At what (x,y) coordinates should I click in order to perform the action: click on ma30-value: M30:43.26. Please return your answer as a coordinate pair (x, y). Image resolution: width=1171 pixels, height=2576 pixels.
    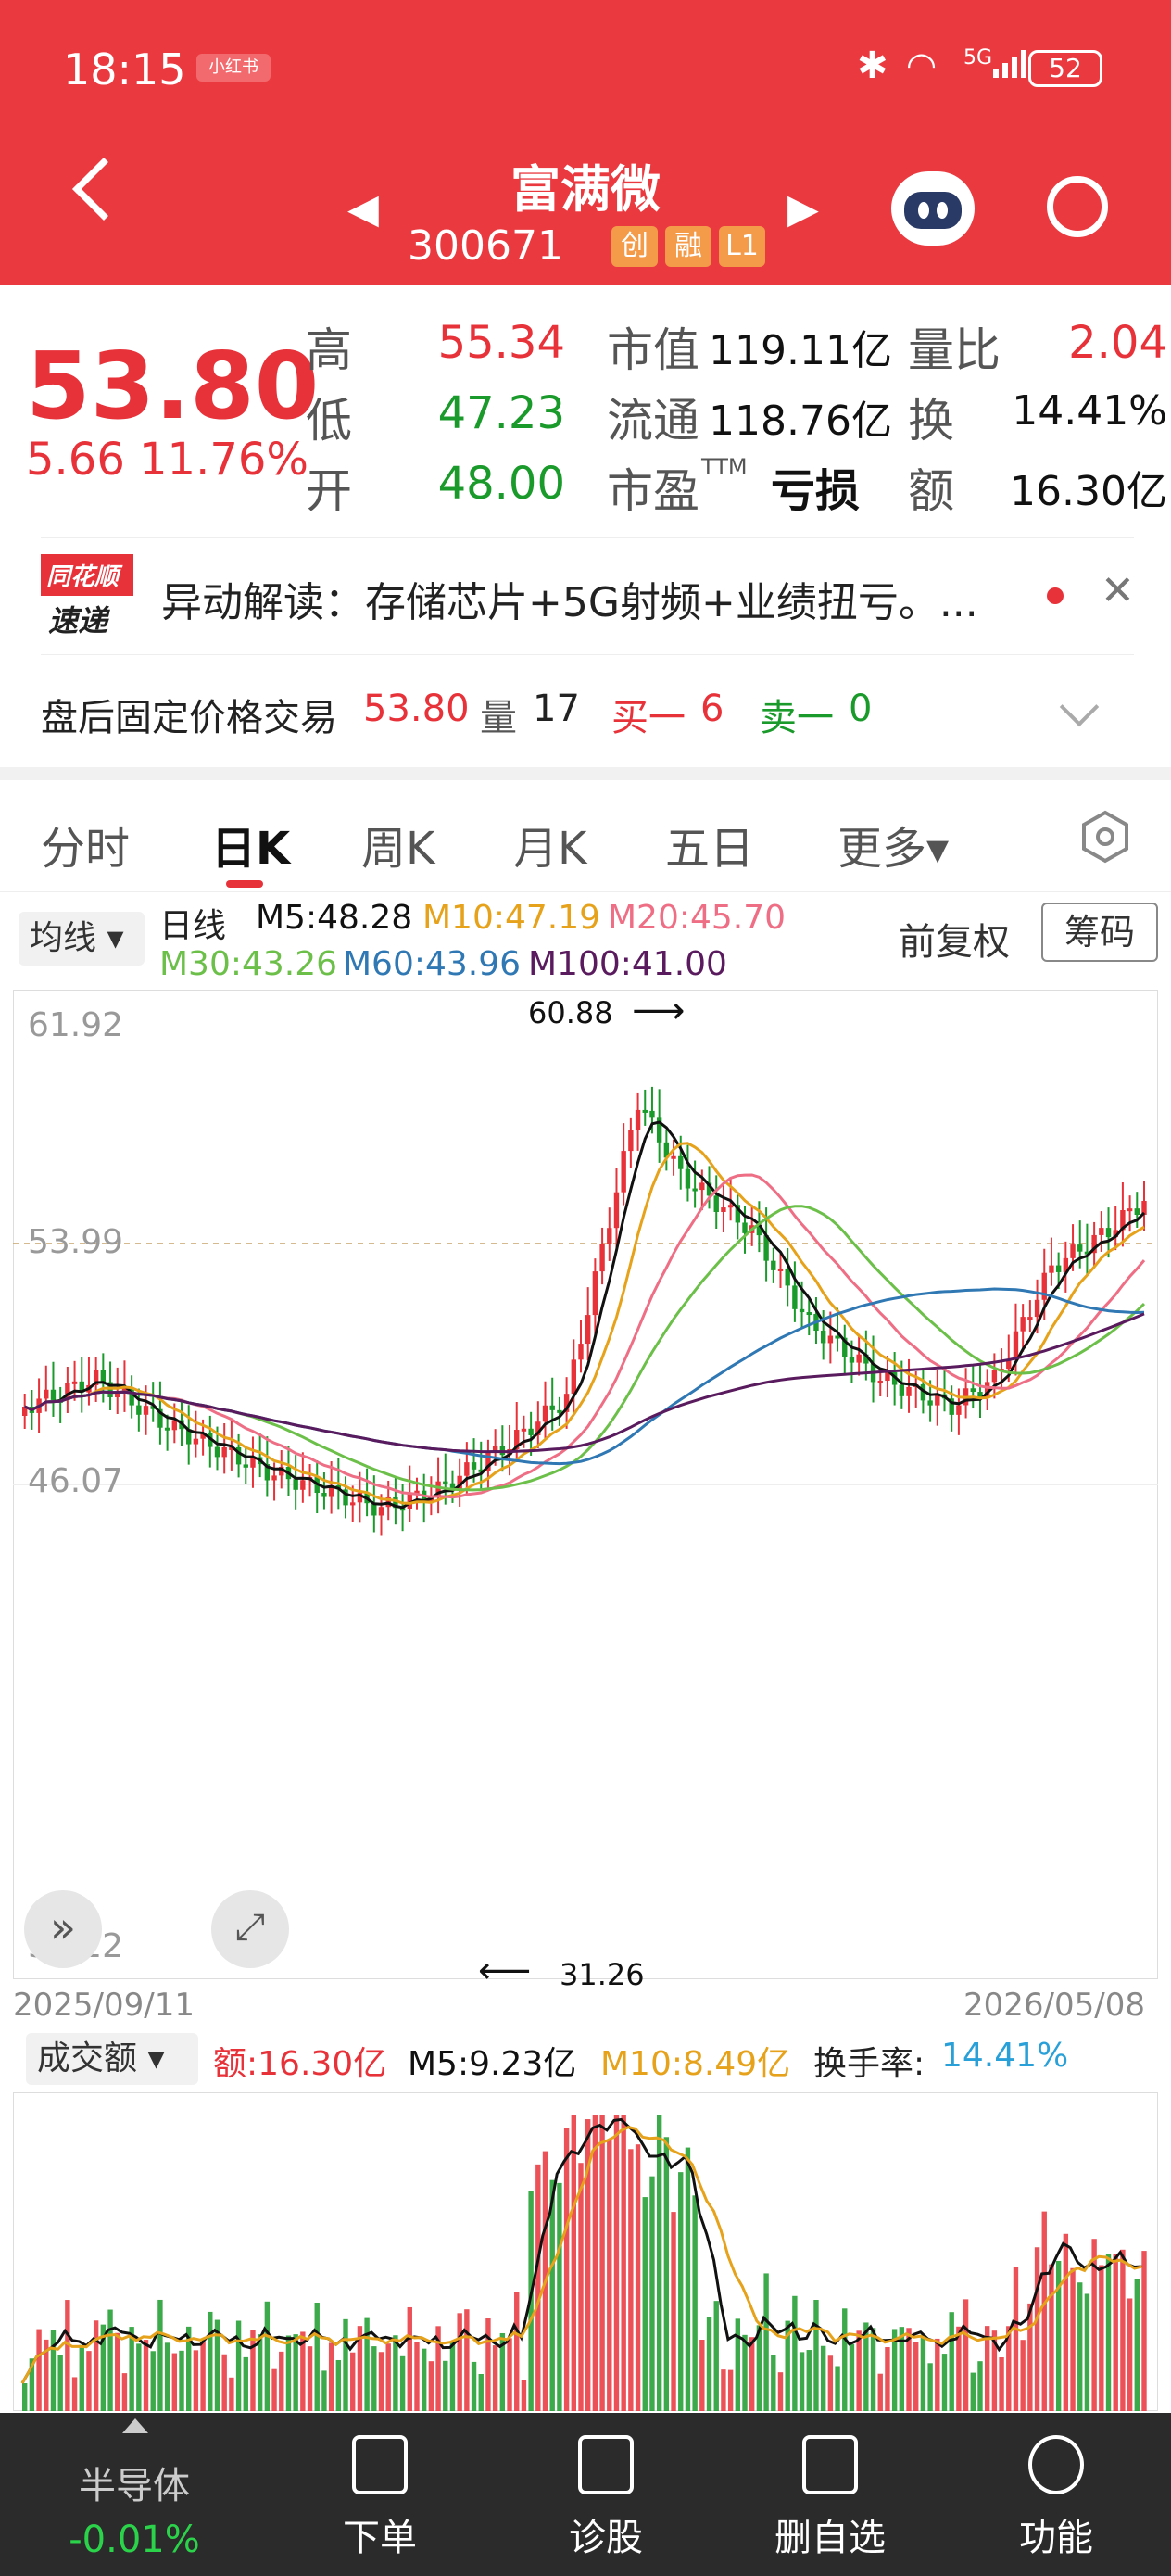
    Looking at the image, I should click on (249, 964).